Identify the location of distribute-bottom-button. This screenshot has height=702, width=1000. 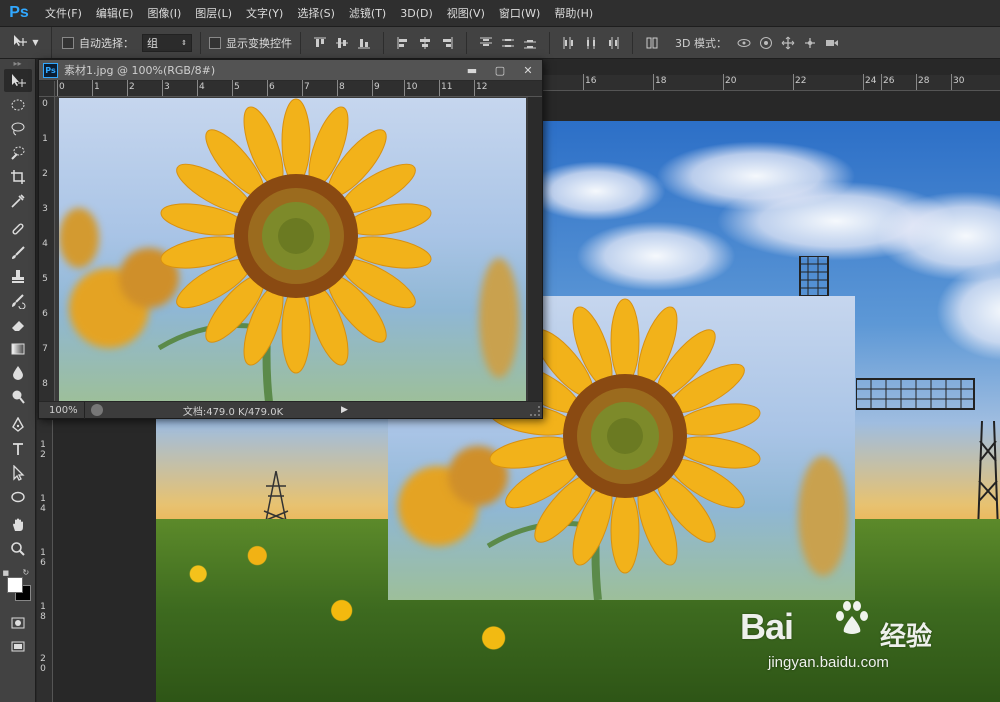
(530, 43).